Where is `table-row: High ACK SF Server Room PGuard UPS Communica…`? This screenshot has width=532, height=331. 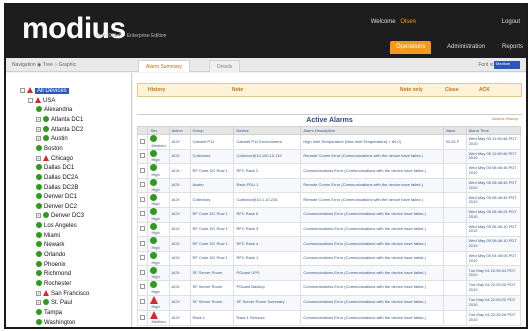
table-row: High ACK SF Server Room PGuard UPS Communica… is located at coordinates (329, 273).